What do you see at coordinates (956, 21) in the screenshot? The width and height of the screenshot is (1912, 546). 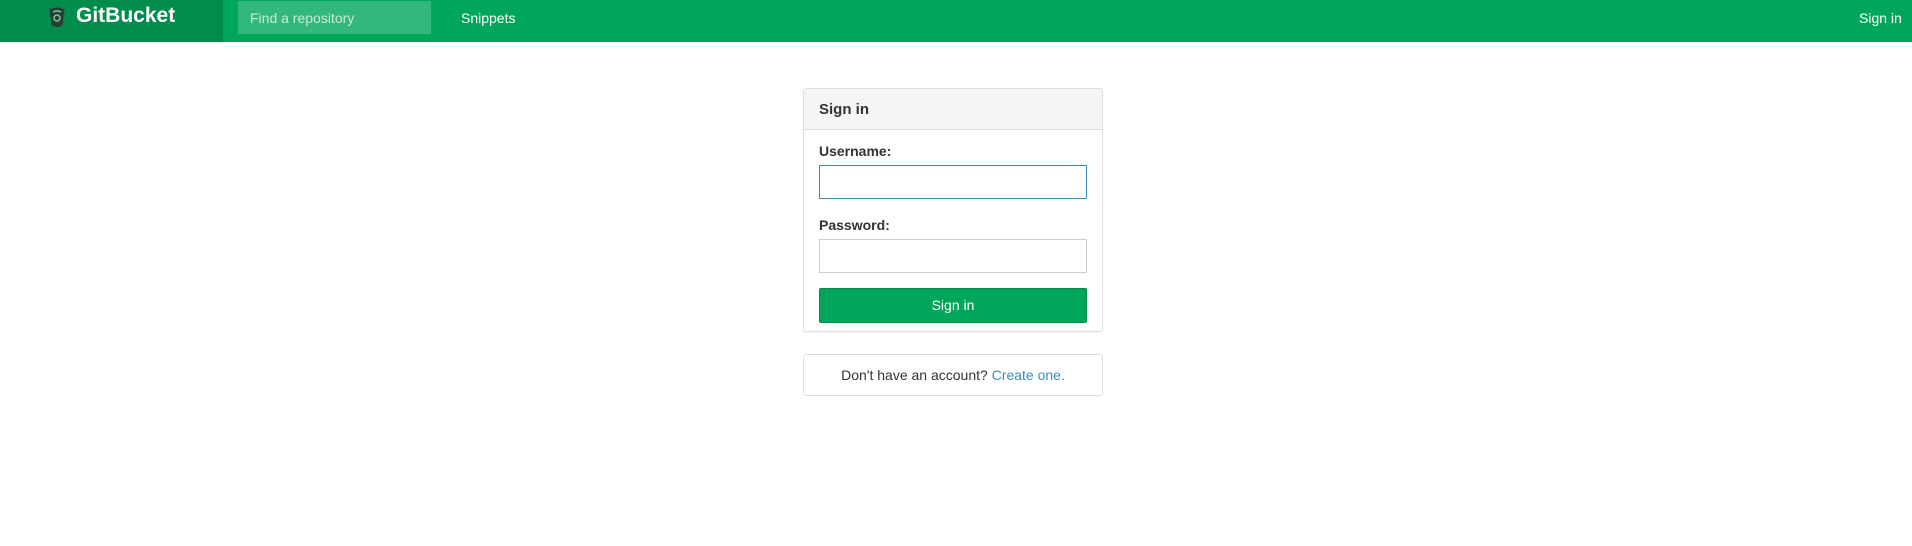 I see `top-navbar: GitBucket Snippets Sign in` at bounding box center [956, 21].